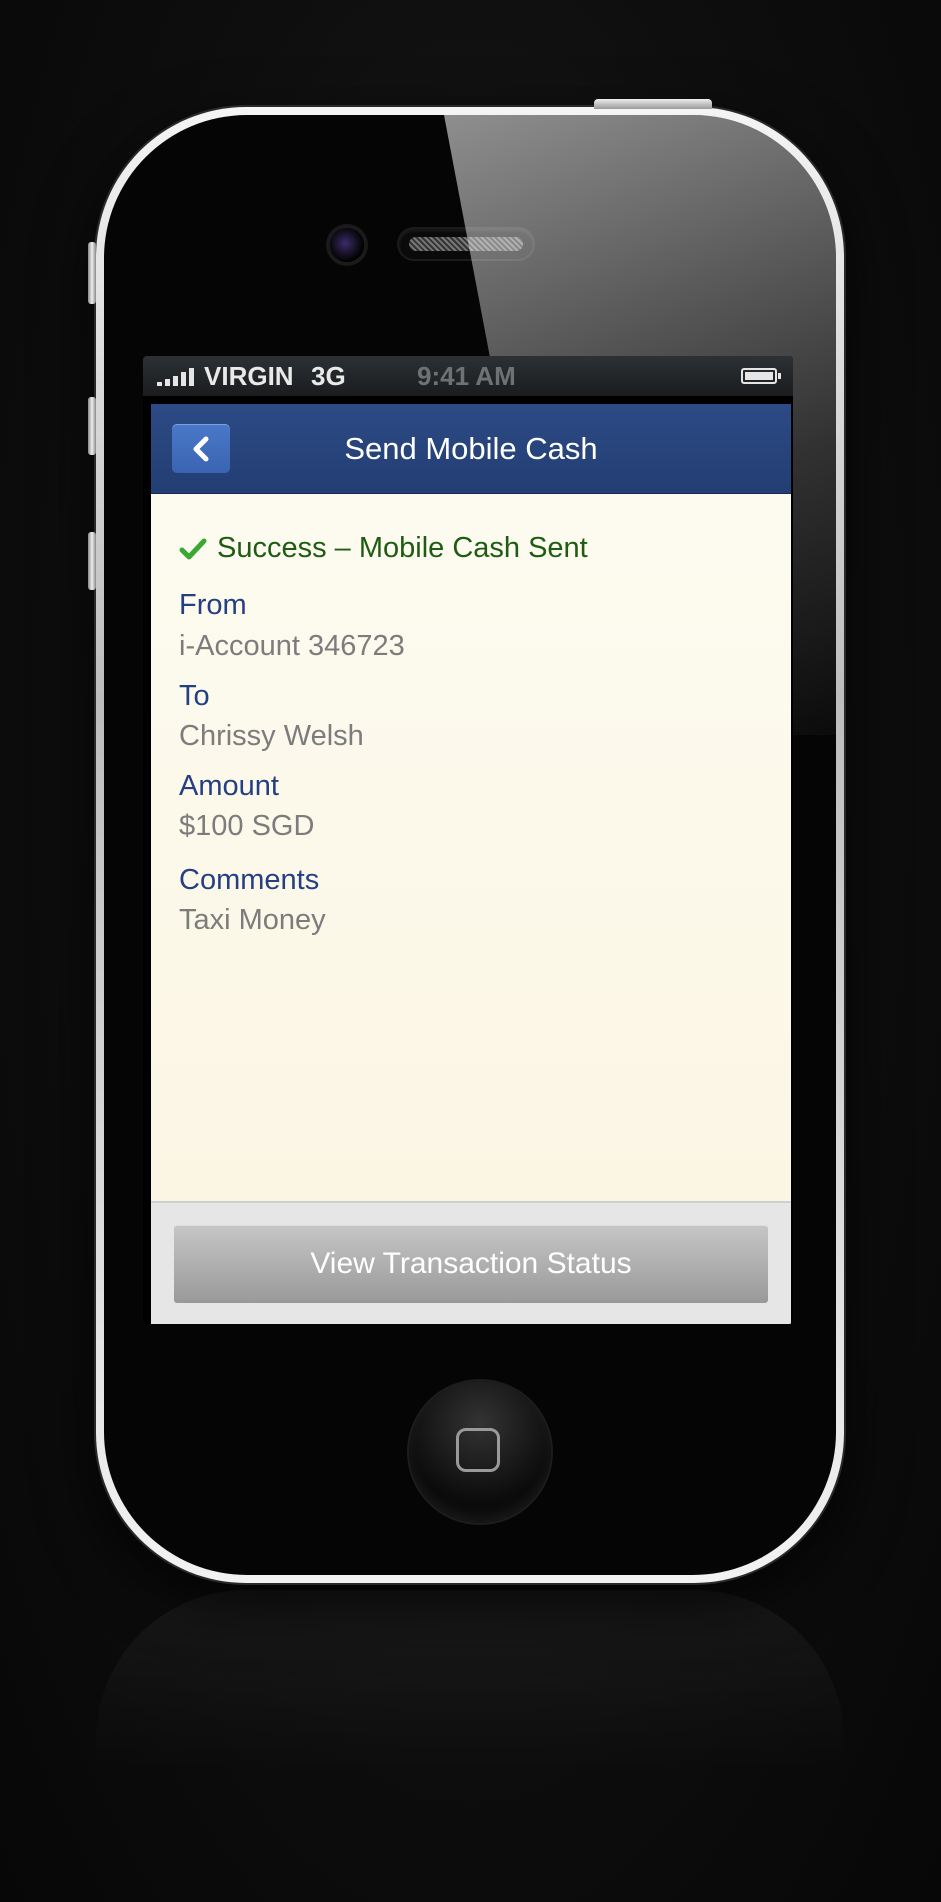 This screenshot has height=1902, width=941. What do you see at coordinates (92, 273) in the screenshot?
I see `mute-switch` at bounding box center [92, 273].